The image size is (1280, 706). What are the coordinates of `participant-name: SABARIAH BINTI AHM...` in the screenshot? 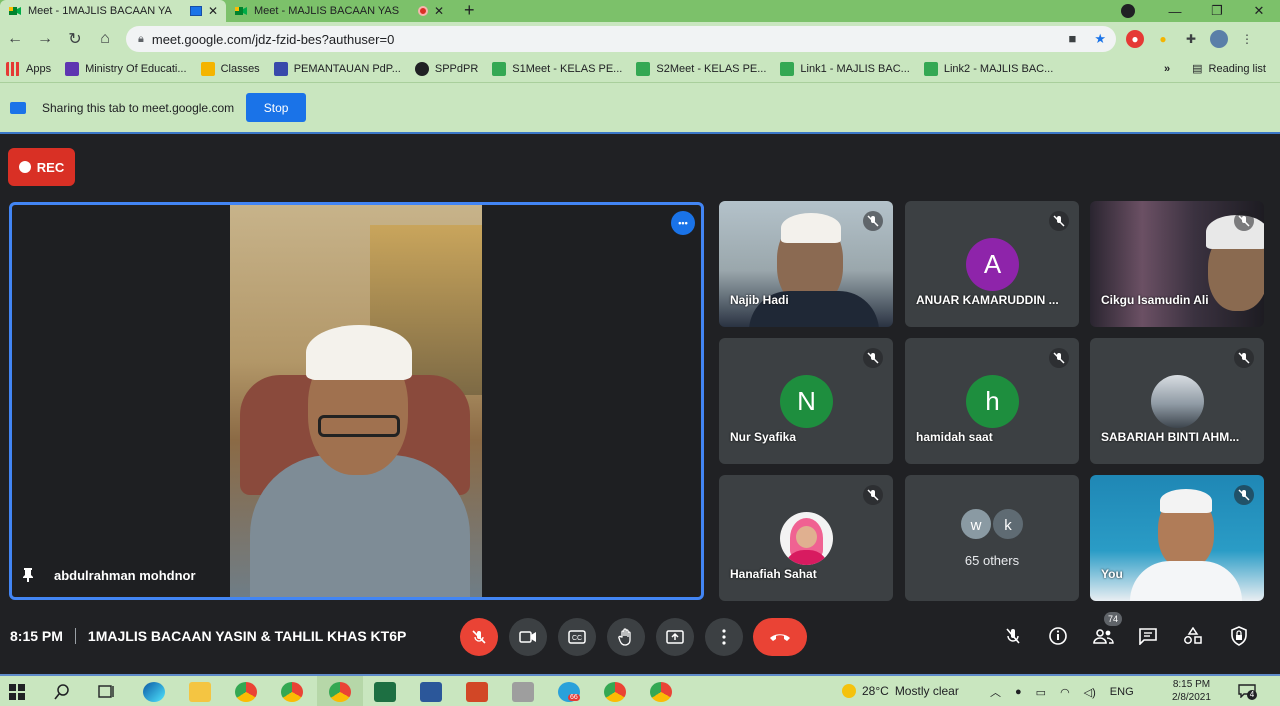 It's located at (1170, 437).